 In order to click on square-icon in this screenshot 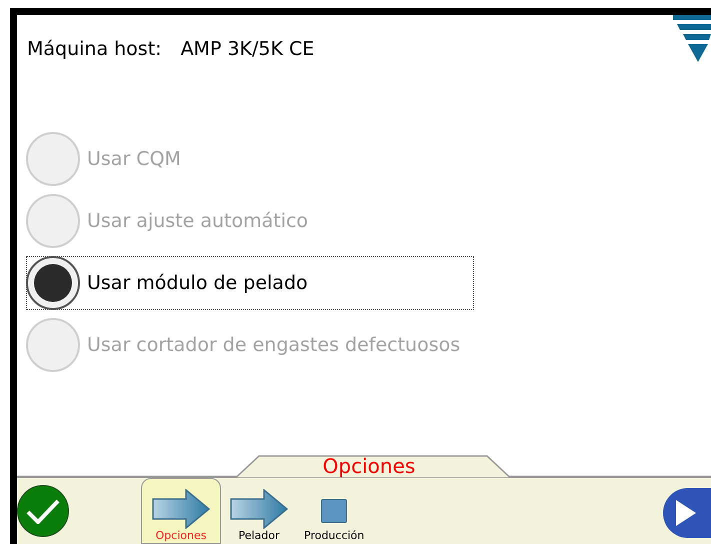, I will do `click(334, 511)`.